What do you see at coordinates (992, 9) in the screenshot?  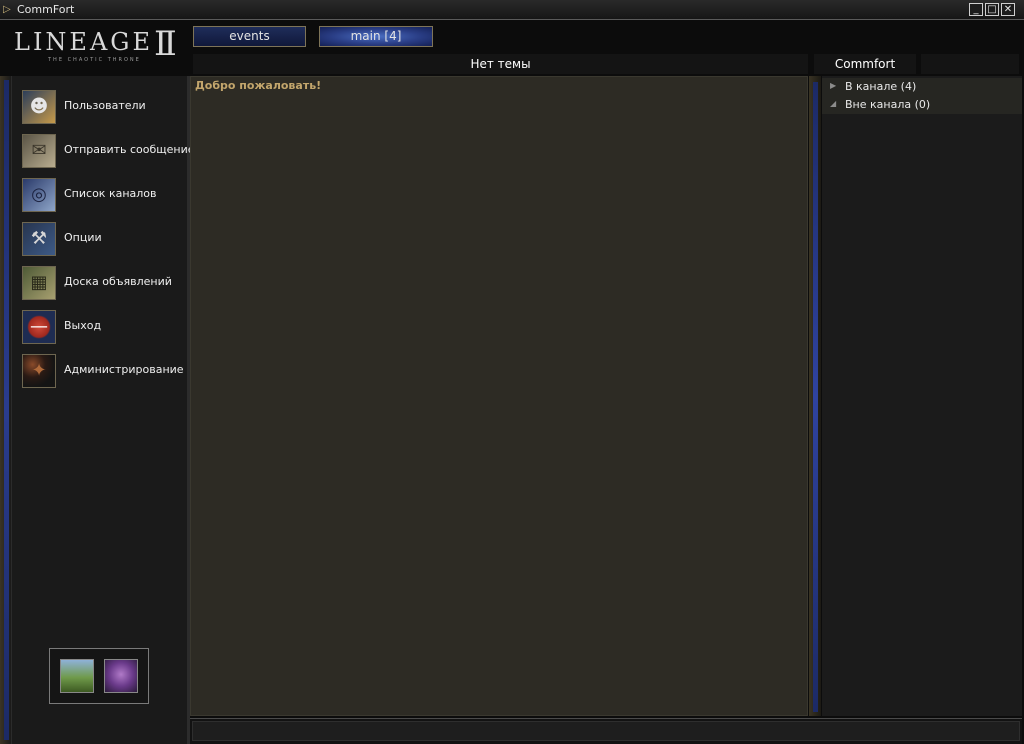 I see `maximize-icon: □` at bounding box center [992, 9].